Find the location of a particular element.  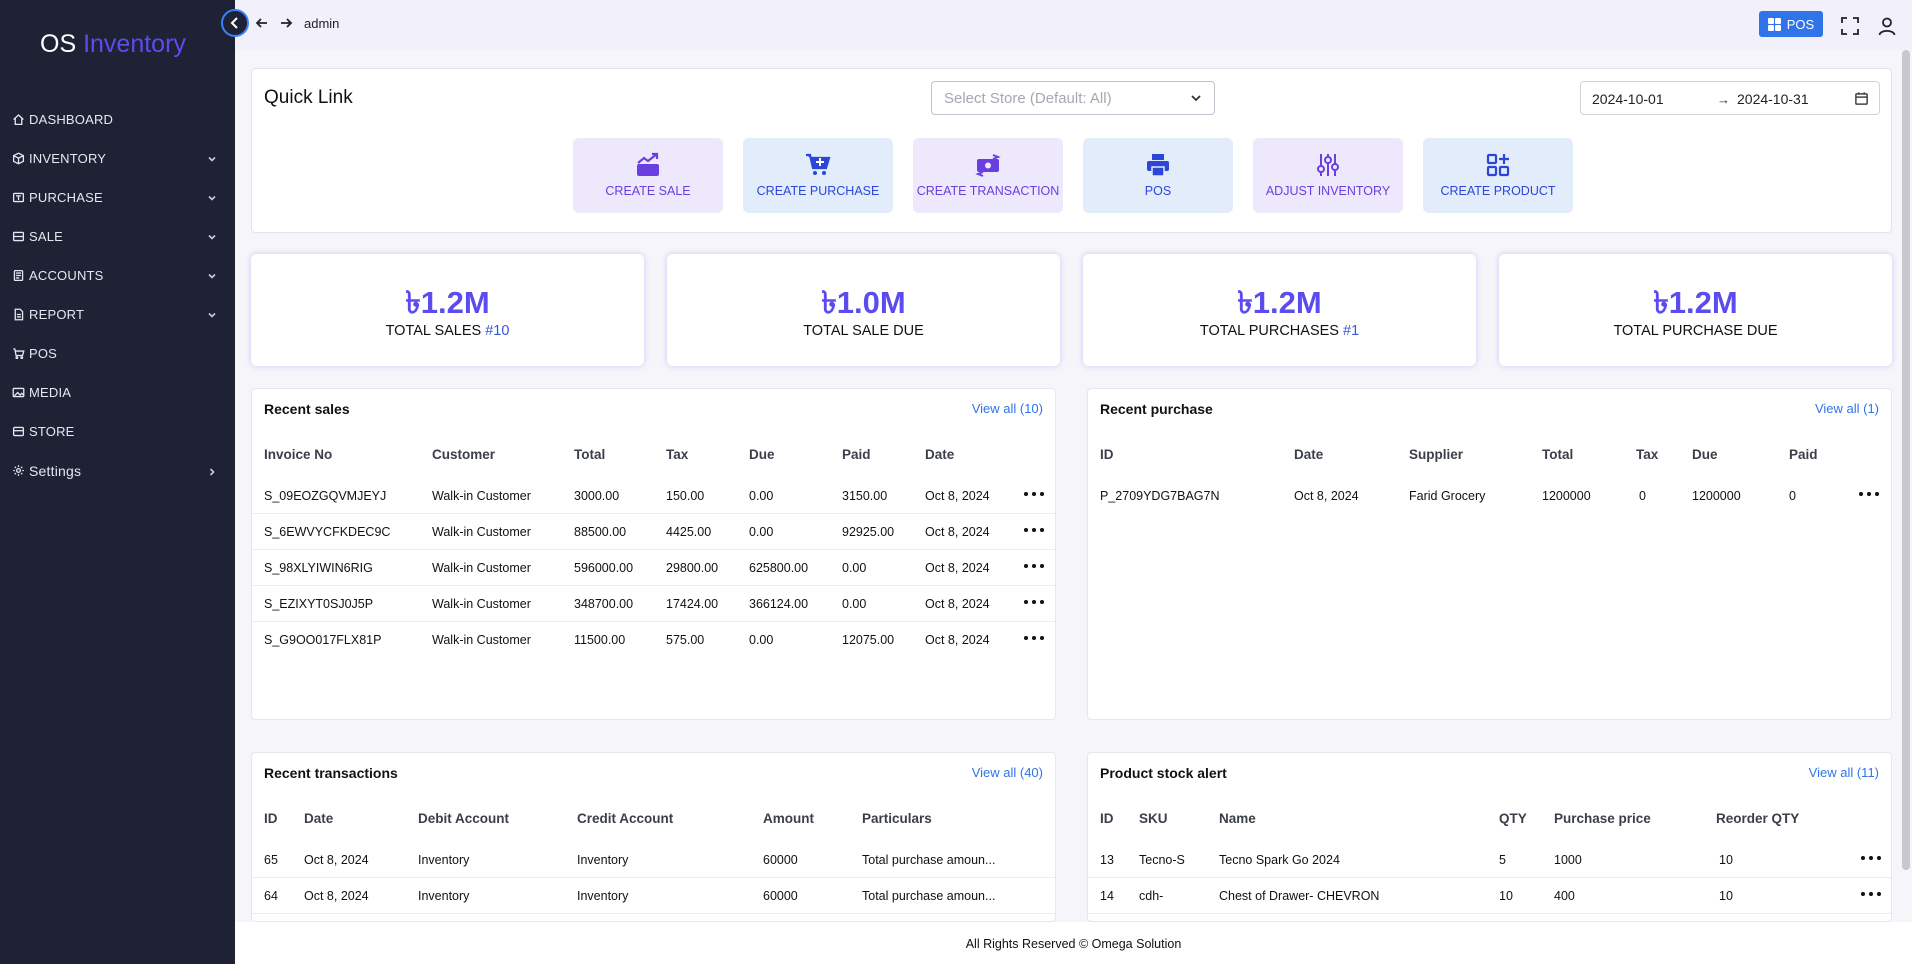

gear-icon is located at coordinates (18, 471).